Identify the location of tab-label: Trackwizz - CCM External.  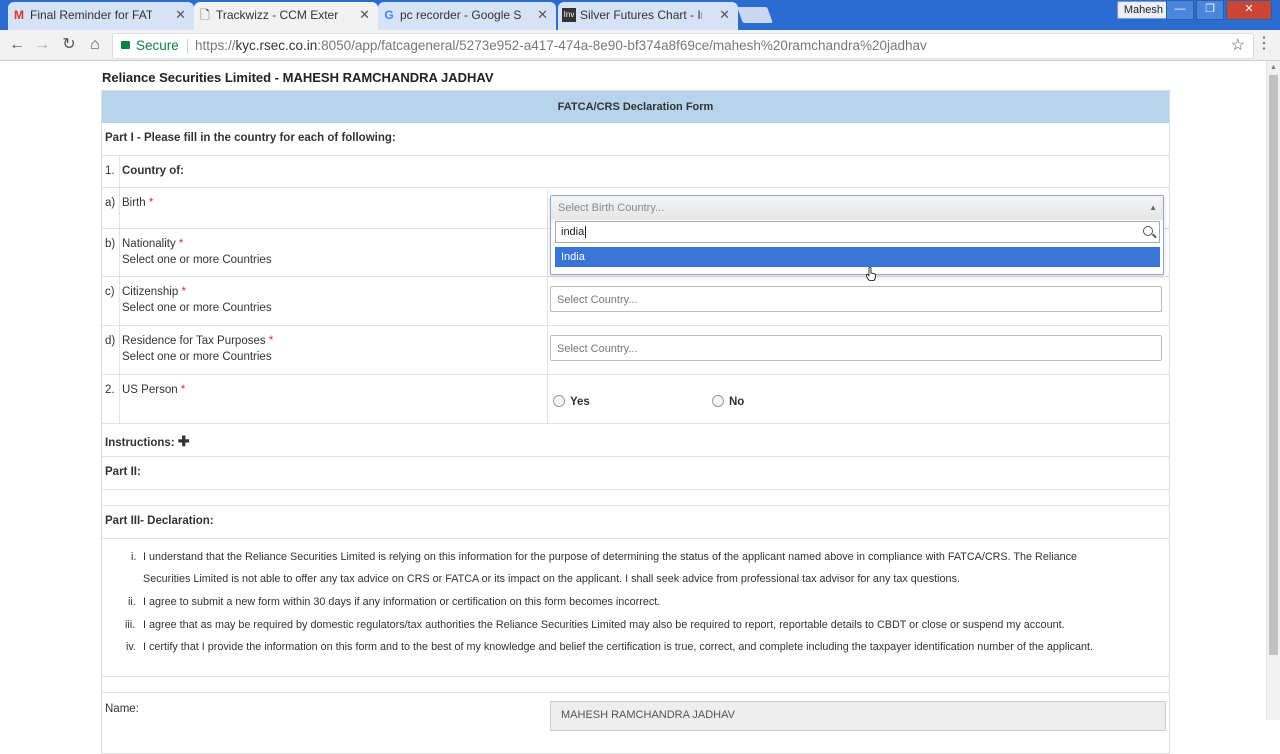
(277, 15).